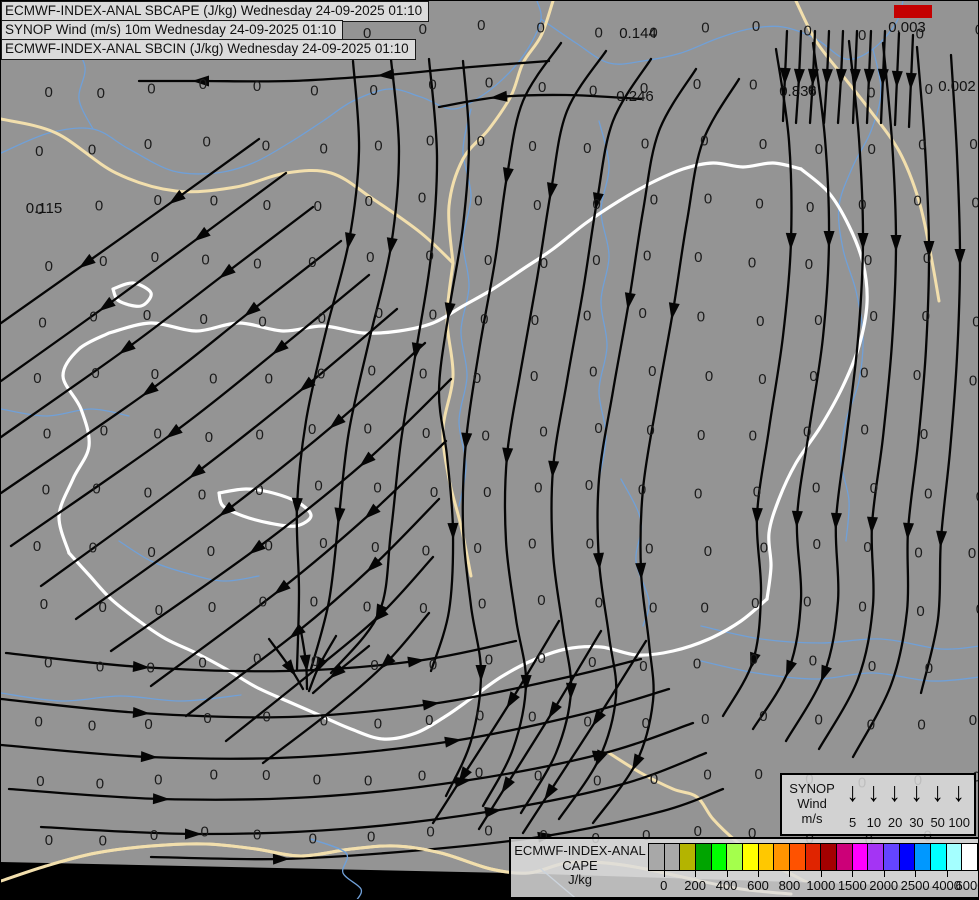 Image resolution: width=979 pixels, height=900 pixels. Describe the element at coordinates (664, 885) in the screenshot. I see `cape-tick-label: 0` at that location.